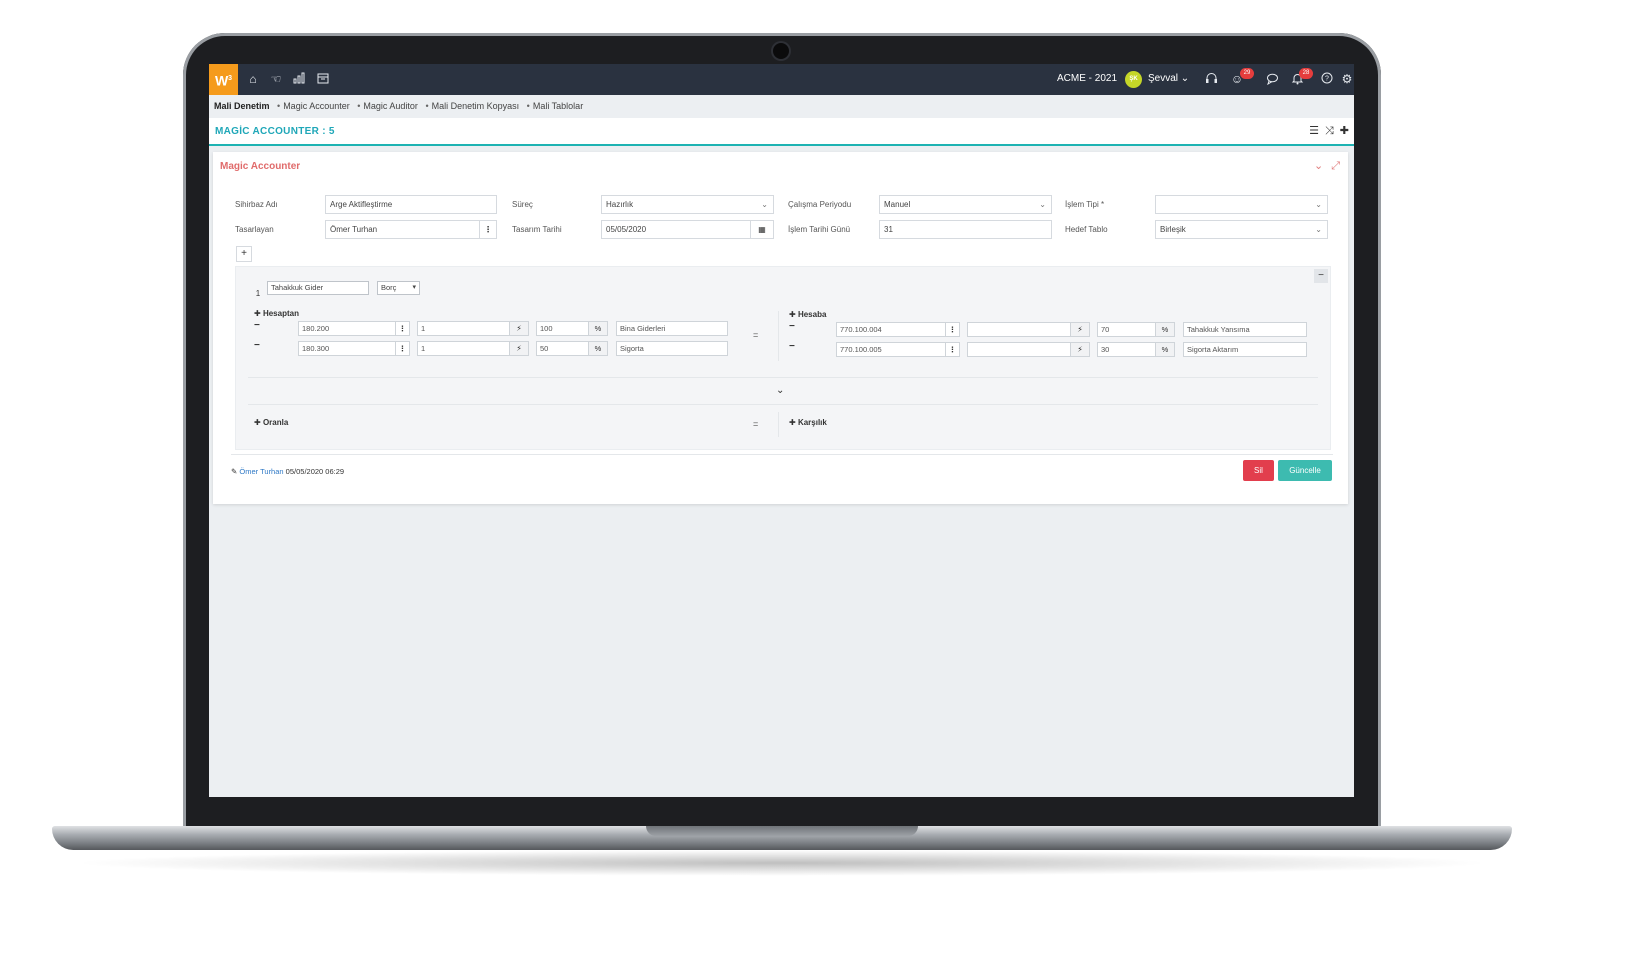 The width and height of the screenshot is (1649, 953). What do you see at coordinates (242, 106) in the screenshot?
I see `breadcrumb-root: Mali Denetim` at bounding box center [242, 106].